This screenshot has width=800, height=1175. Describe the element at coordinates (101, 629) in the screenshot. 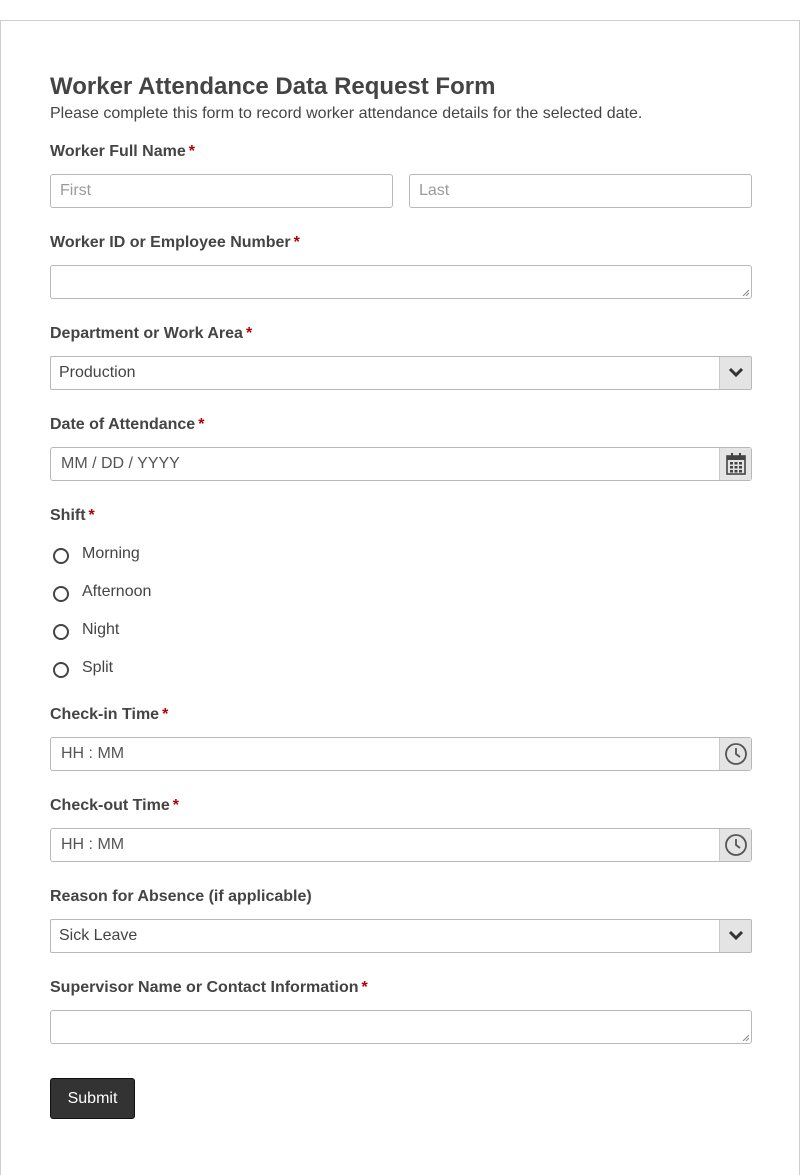

I see `radio-label: Night` at that location.